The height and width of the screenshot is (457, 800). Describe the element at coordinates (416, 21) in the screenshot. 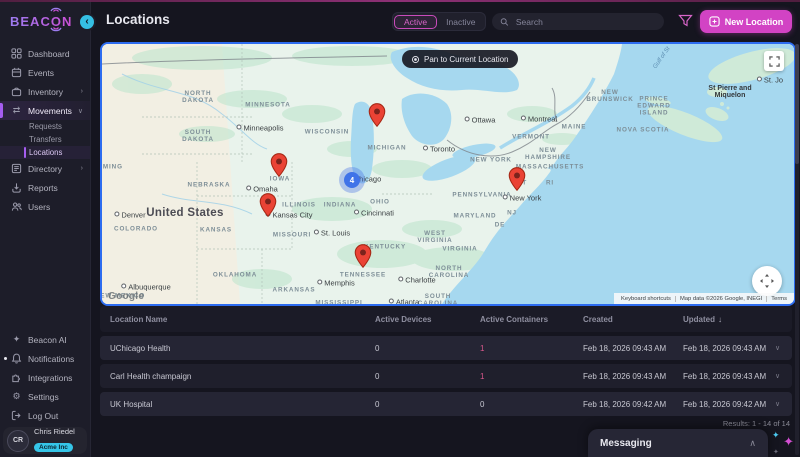

I see `filter-active-button: Active` at that location.